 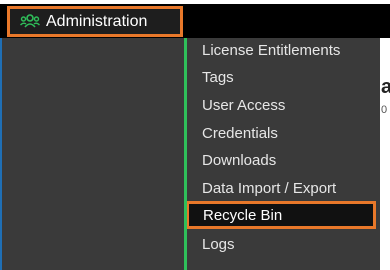 I want to click on users-icon, so click(x=30, y=22).